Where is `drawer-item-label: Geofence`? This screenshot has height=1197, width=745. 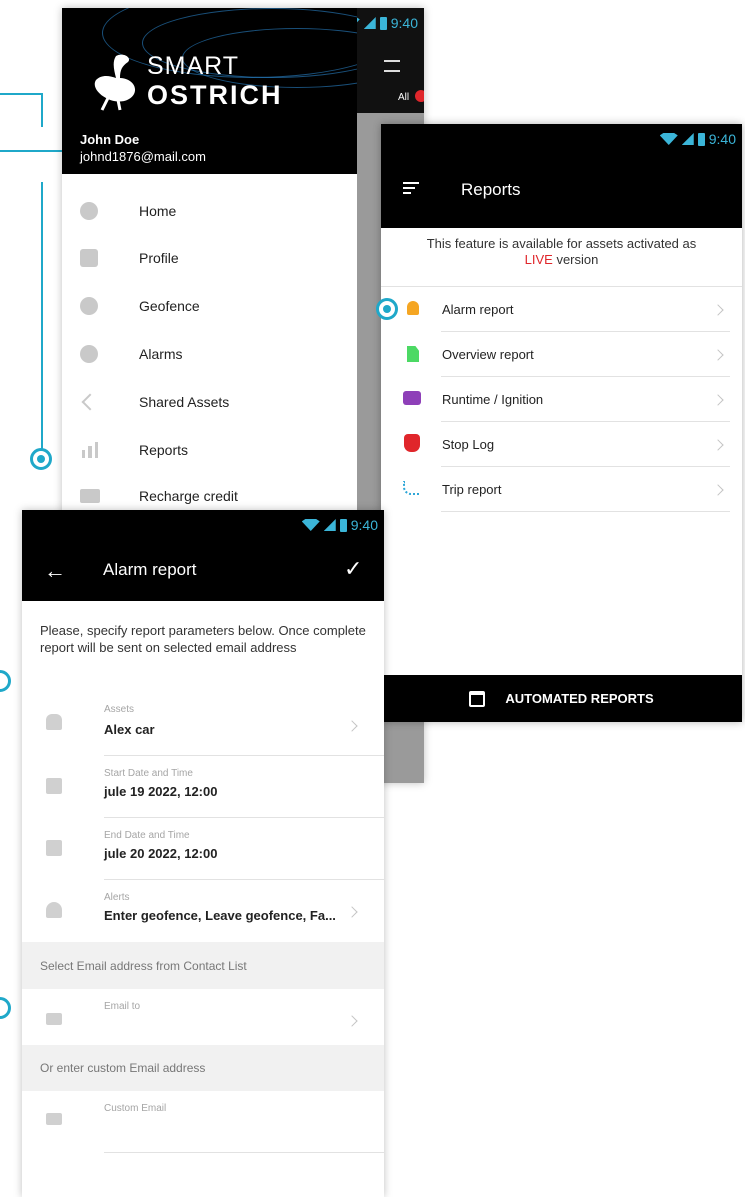
drawer-item-label: Geofence is located at coordinates (169, 305).